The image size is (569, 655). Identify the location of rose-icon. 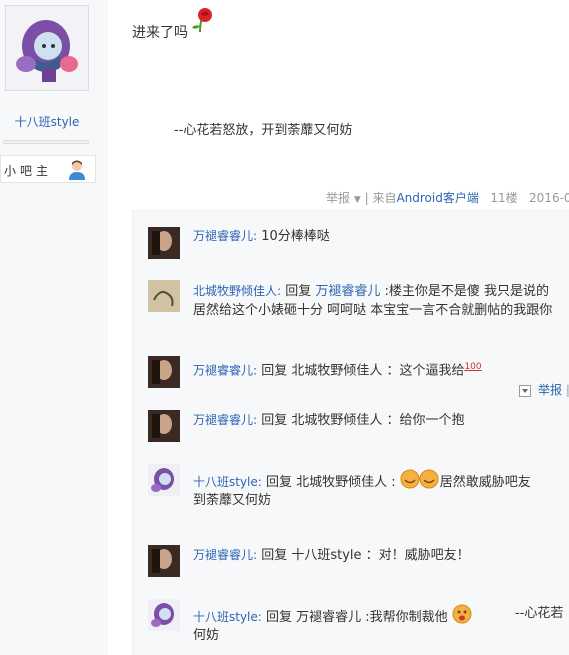
(202, 22).